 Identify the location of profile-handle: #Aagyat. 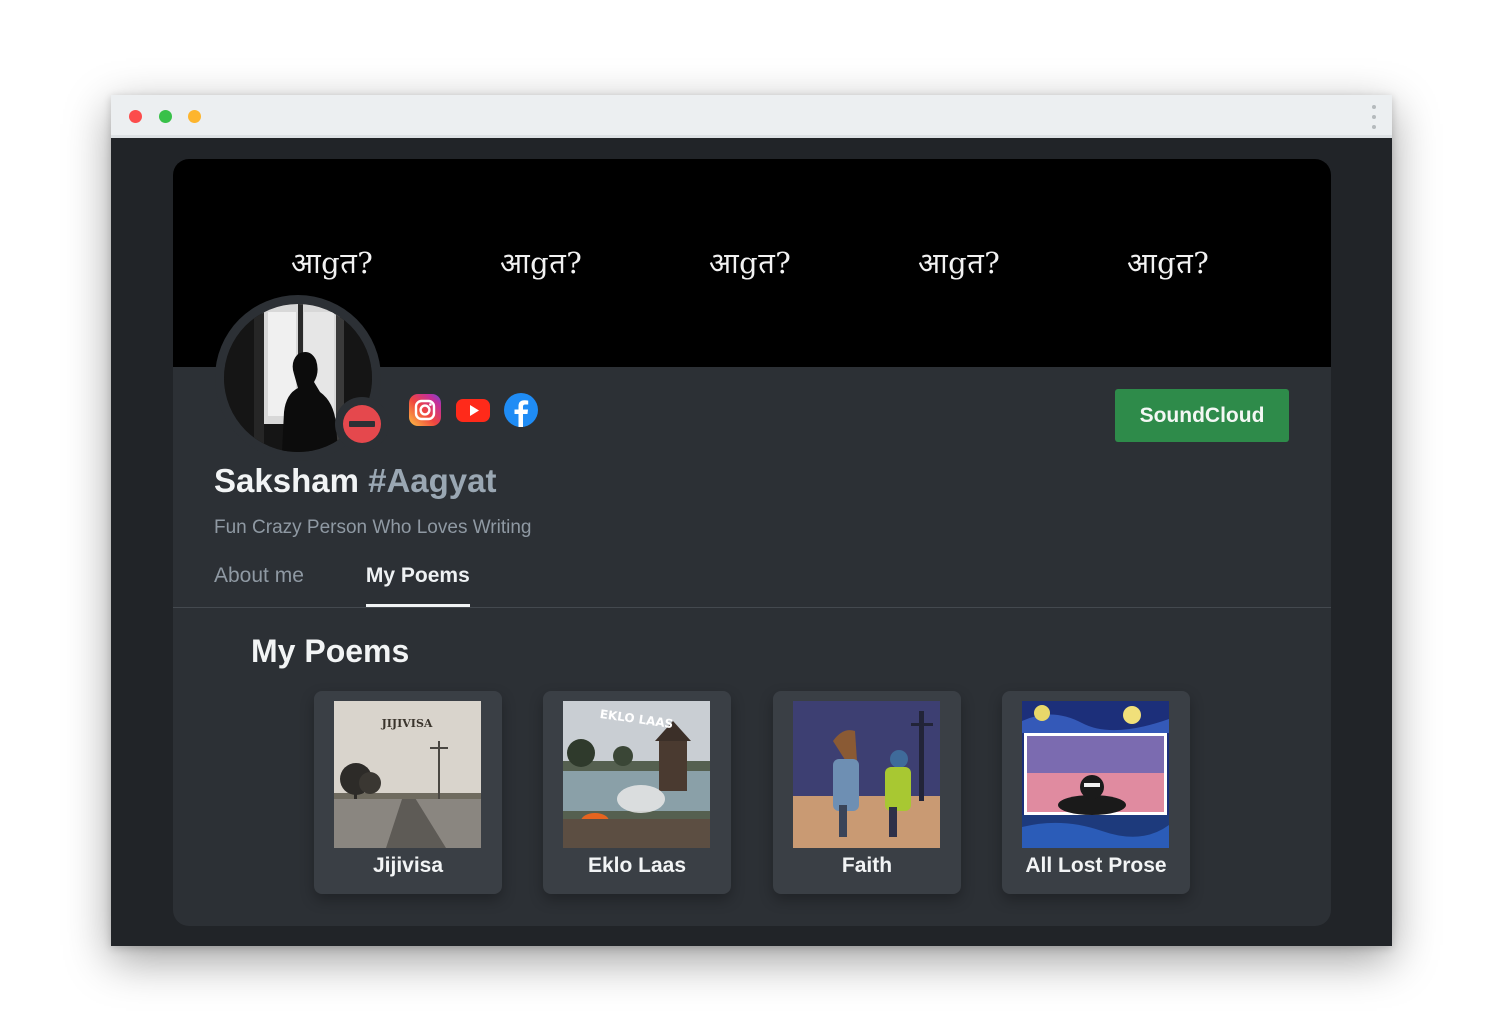
(432, 480).